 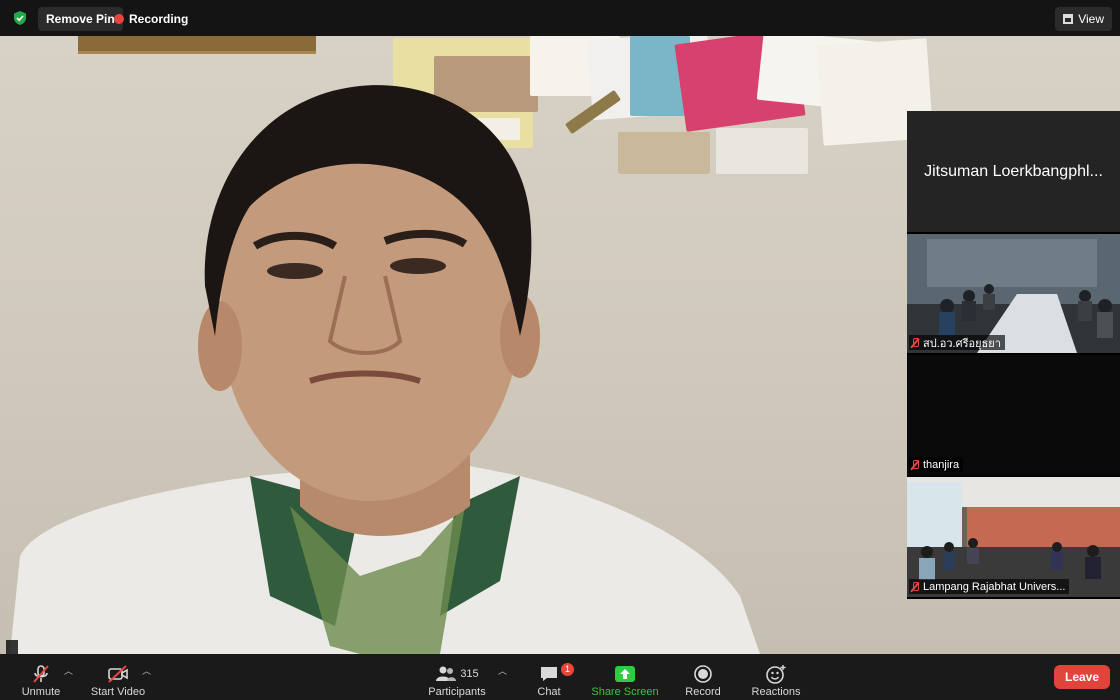 I want to click on start-video-label: Start Video, so click(x=118, y=692).